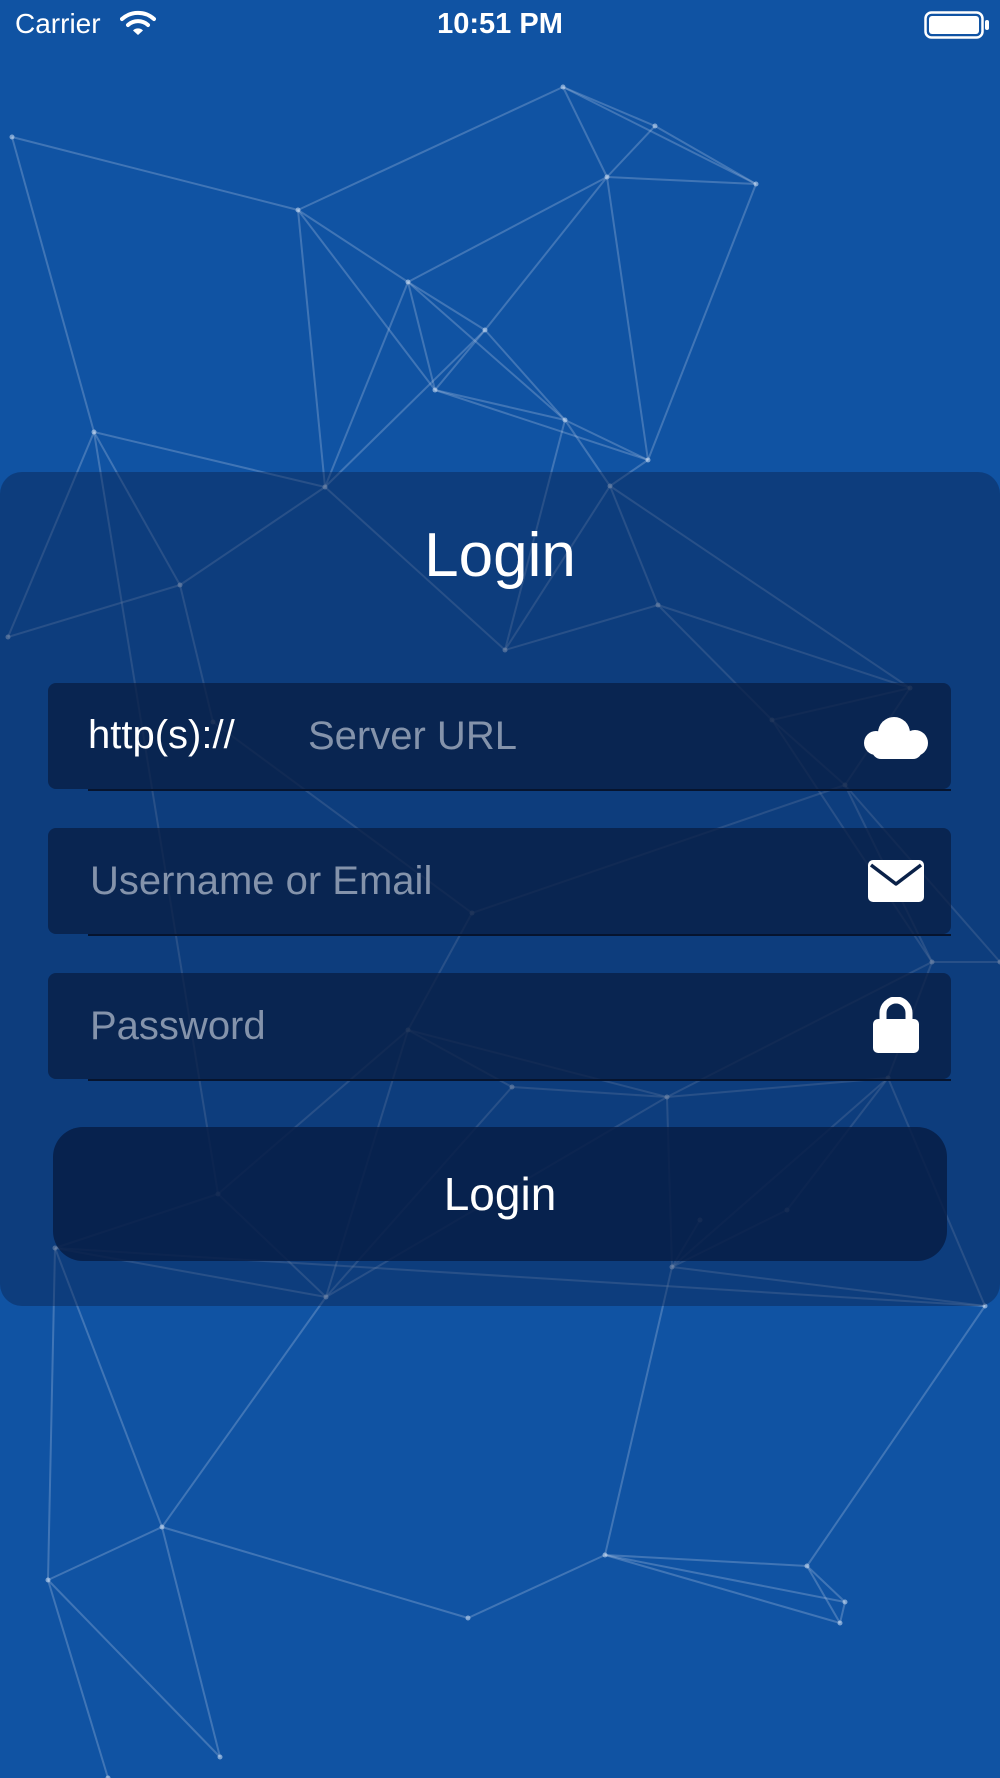 The width and height of the screenshot is (1000, 1778). I want to click on envelope-icon, so click(896, 881).